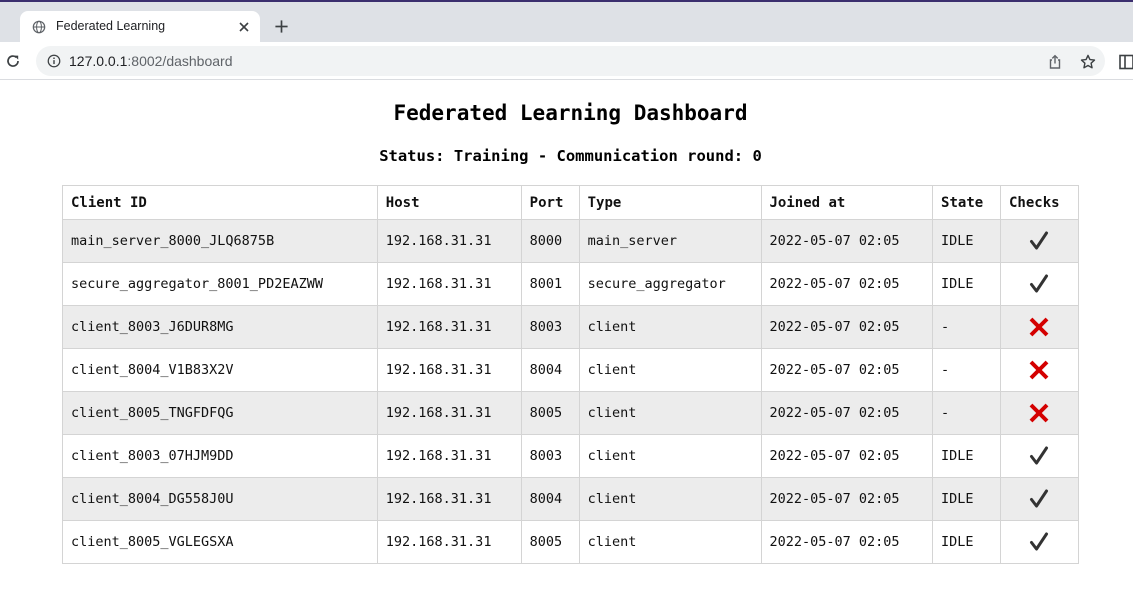 Image resolution: width=1133 pixels, height=616 pixels. Describe the element at coordinates (1039, 202) in the screenshot. I see `column-header-checks: Checks` at that location.